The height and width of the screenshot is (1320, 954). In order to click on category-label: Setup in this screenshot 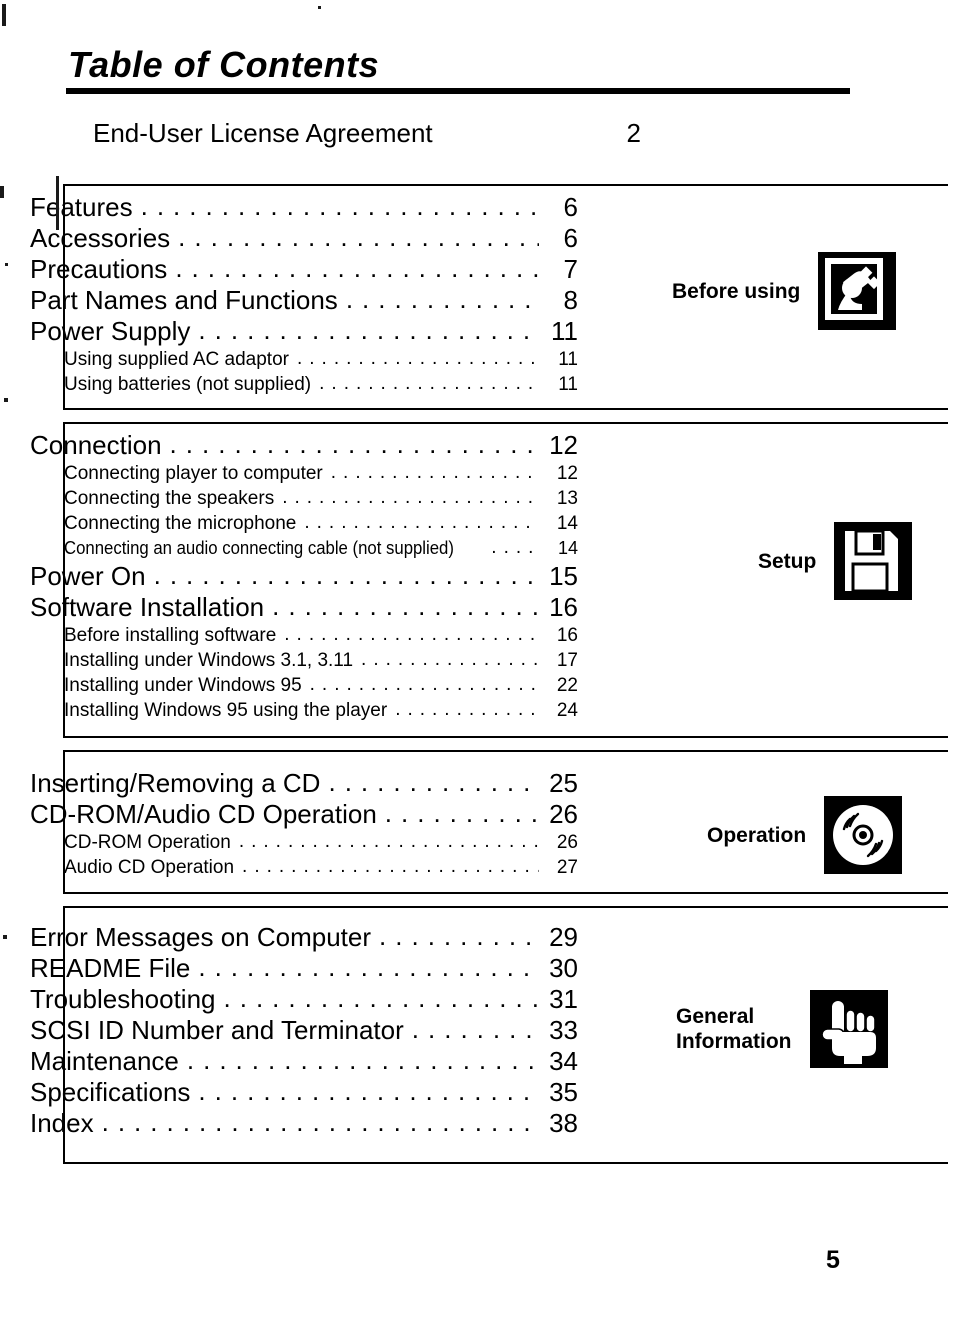, I will do `click(787, 561)`.